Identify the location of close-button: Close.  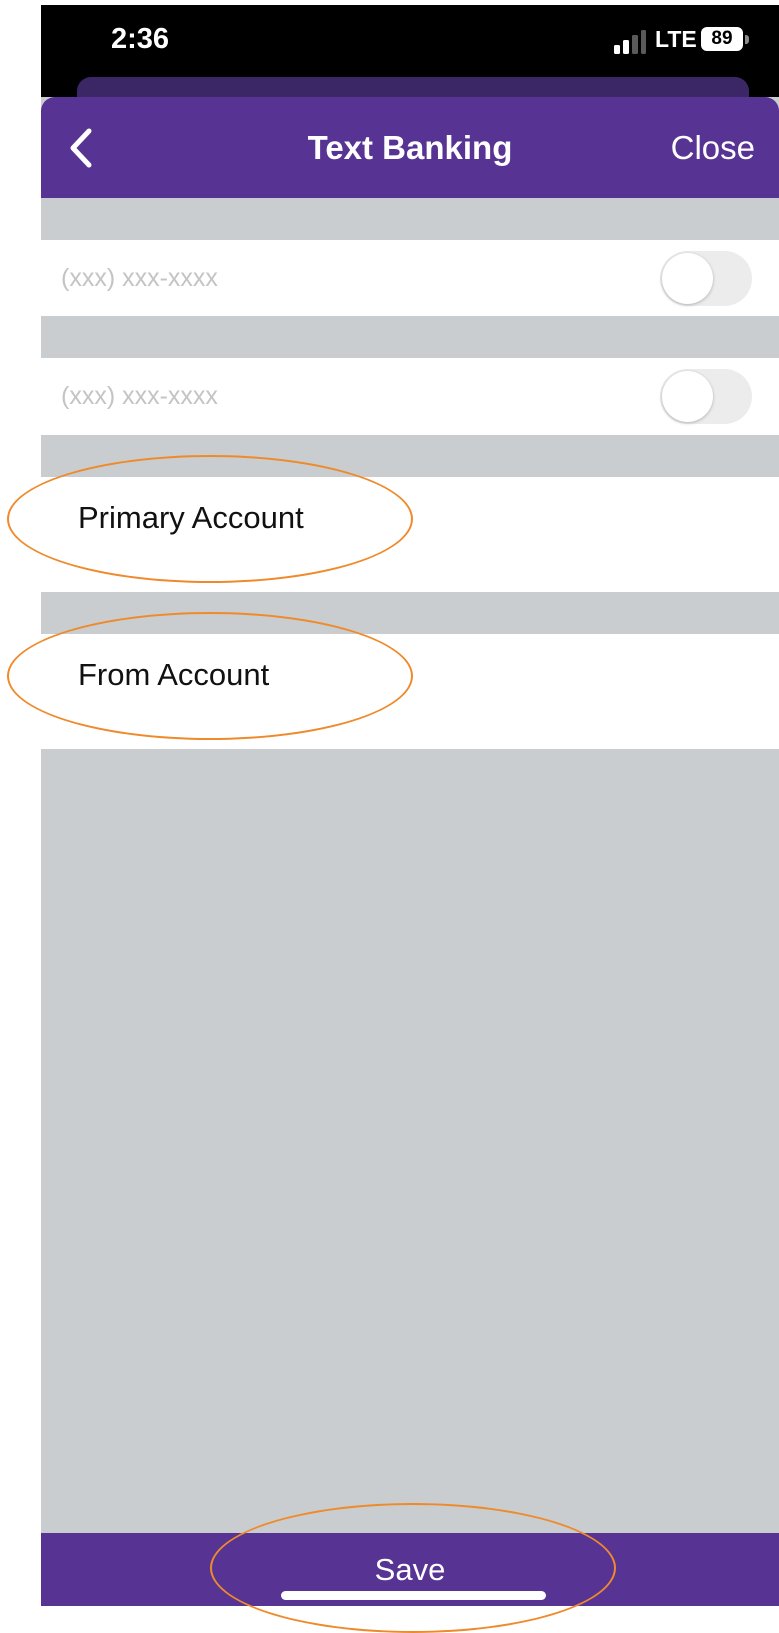
(713, 148).